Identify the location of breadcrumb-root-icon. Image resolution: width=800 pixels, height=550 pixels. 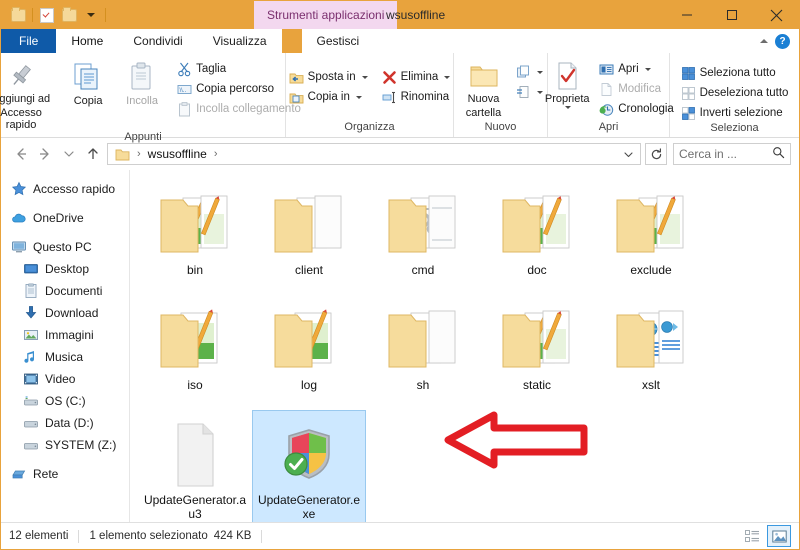
(122, 154).